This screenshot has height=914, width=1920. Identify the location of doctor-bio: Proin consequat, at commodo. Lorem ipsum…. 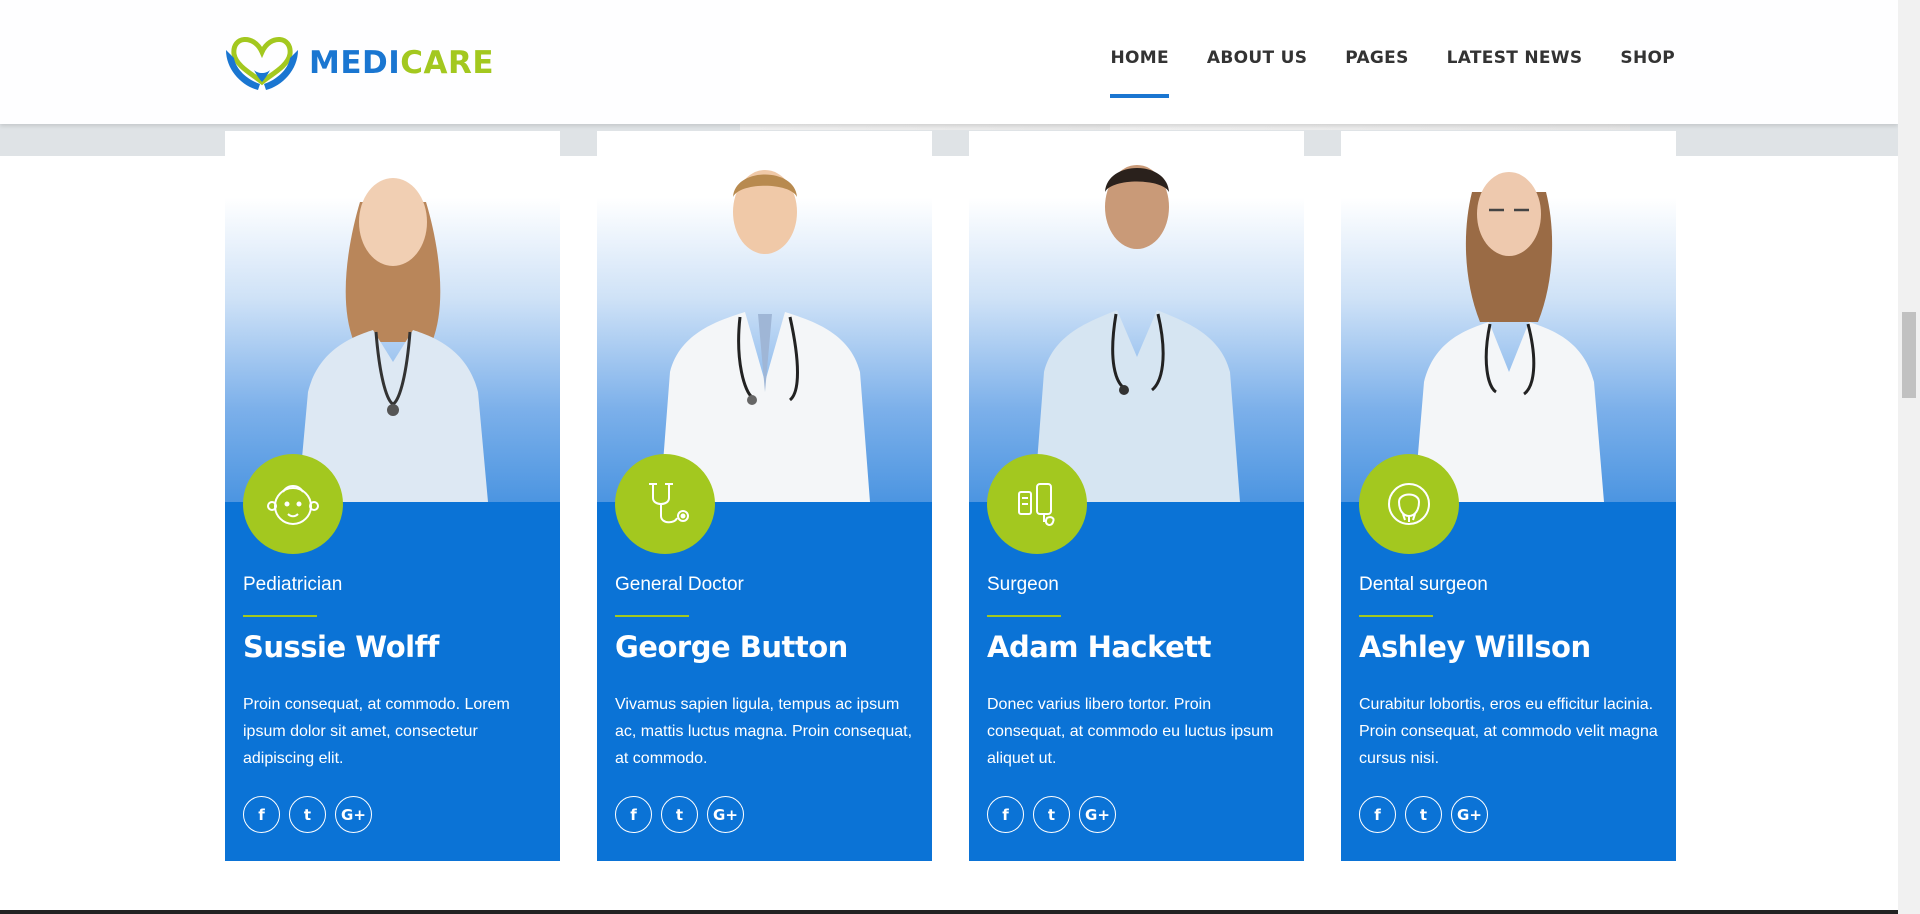
(376, 731).